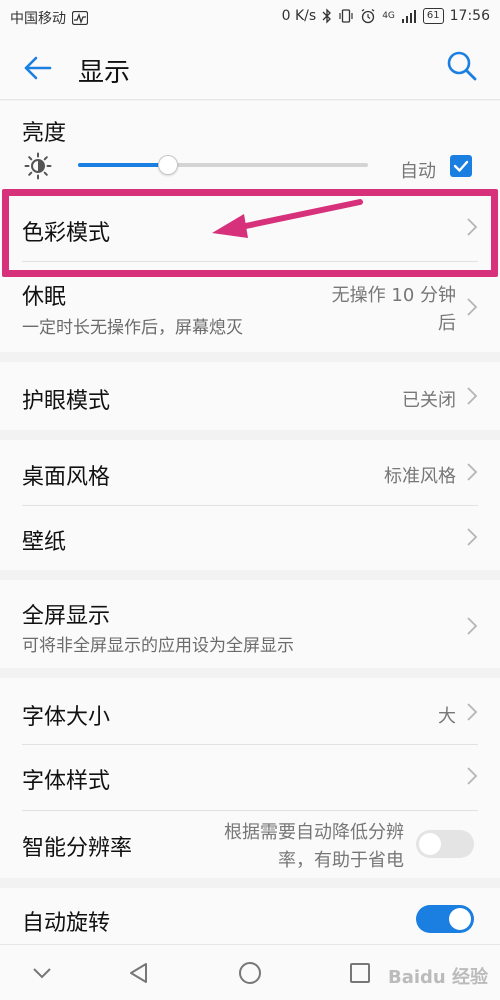 The image size is (500, 1000). Describe the element at coordinates (223, 165) in the screenshot. I see `brightness-slider` at that location.